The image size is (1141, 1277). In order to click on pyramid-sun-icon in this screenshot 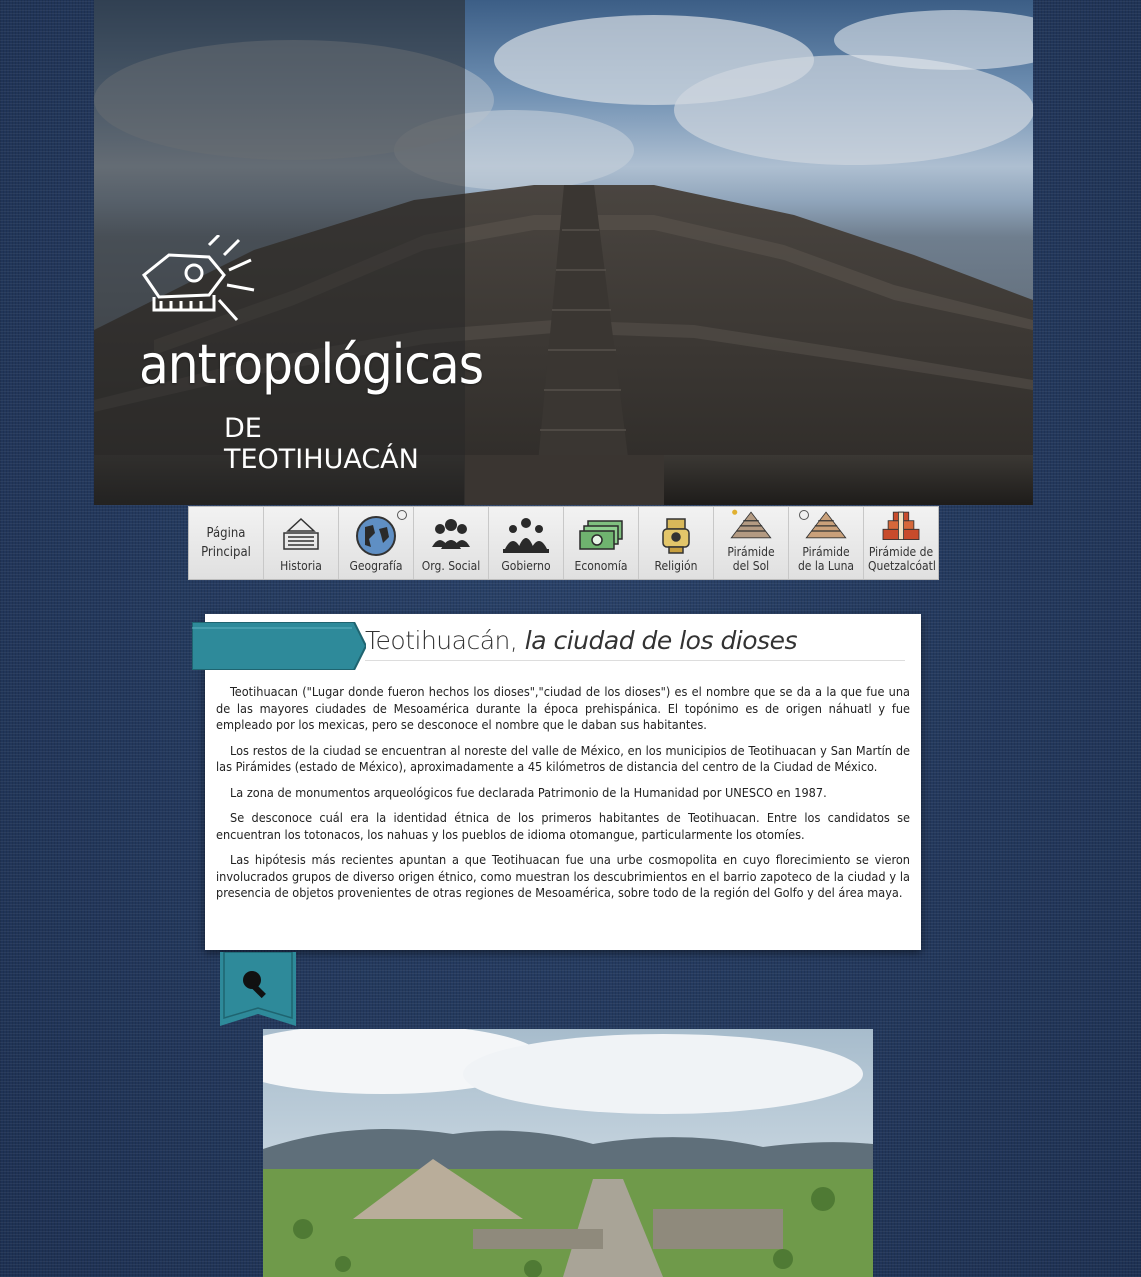, I will do `click(751, 524)`.